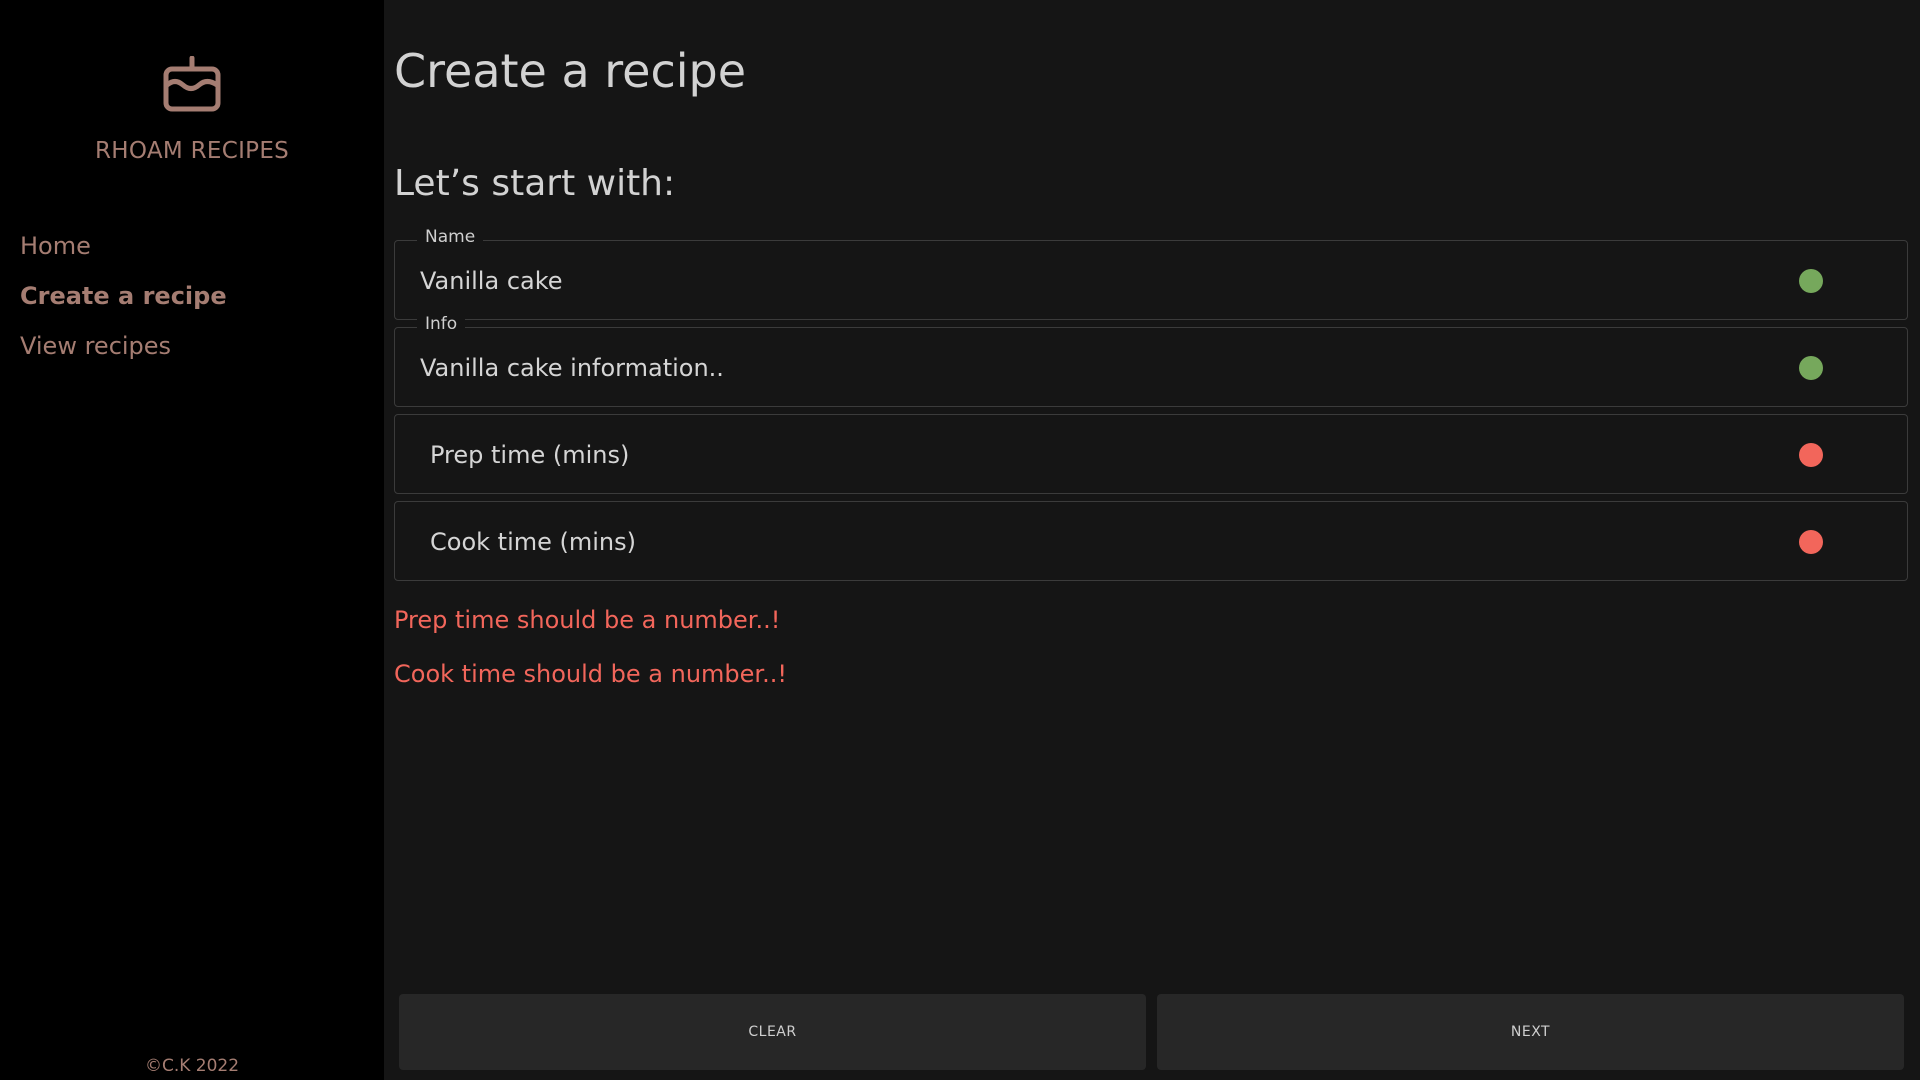 The width and height of the screenshot is (1920, 1080). I want to click on clear-button: CLEAR, so click(772, 1032).